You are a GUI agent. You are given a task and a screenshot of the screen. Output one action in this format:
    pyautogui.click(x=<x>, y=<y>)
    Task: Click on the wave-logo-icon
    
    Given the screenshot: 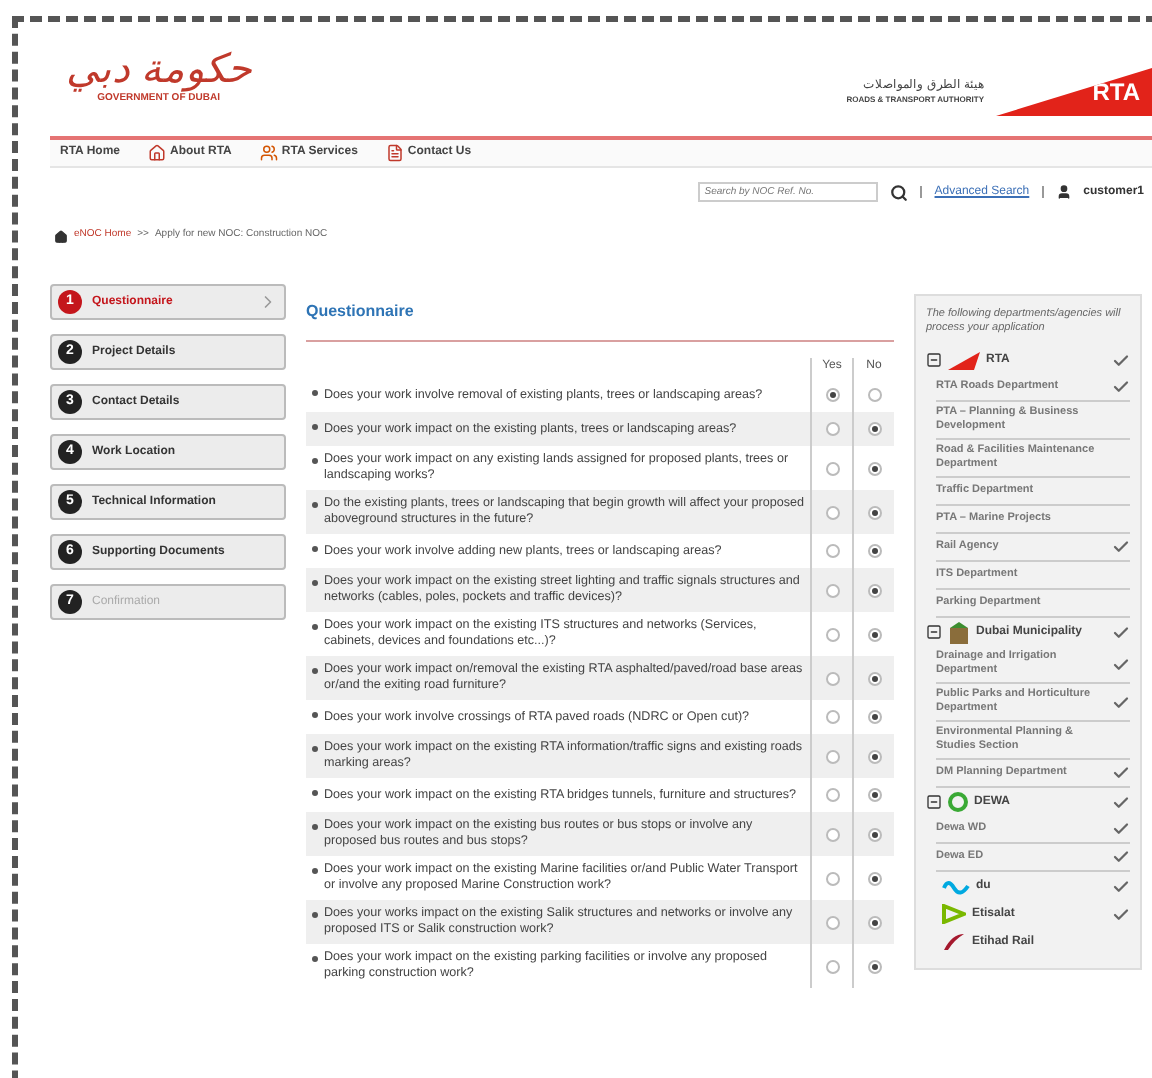 What is the action you would take?
    pyautogui.click(x=956, y=886)
    